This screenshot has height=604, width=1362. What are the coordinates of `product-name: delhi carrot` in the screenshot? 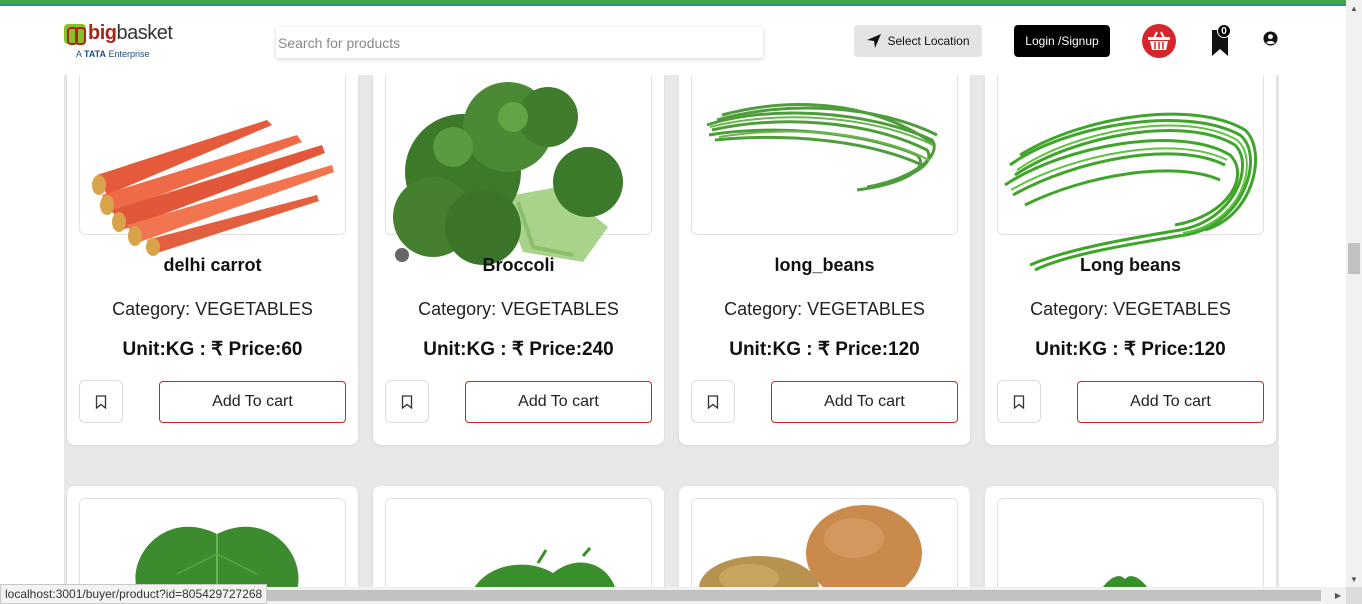 It's located at (212, 265).